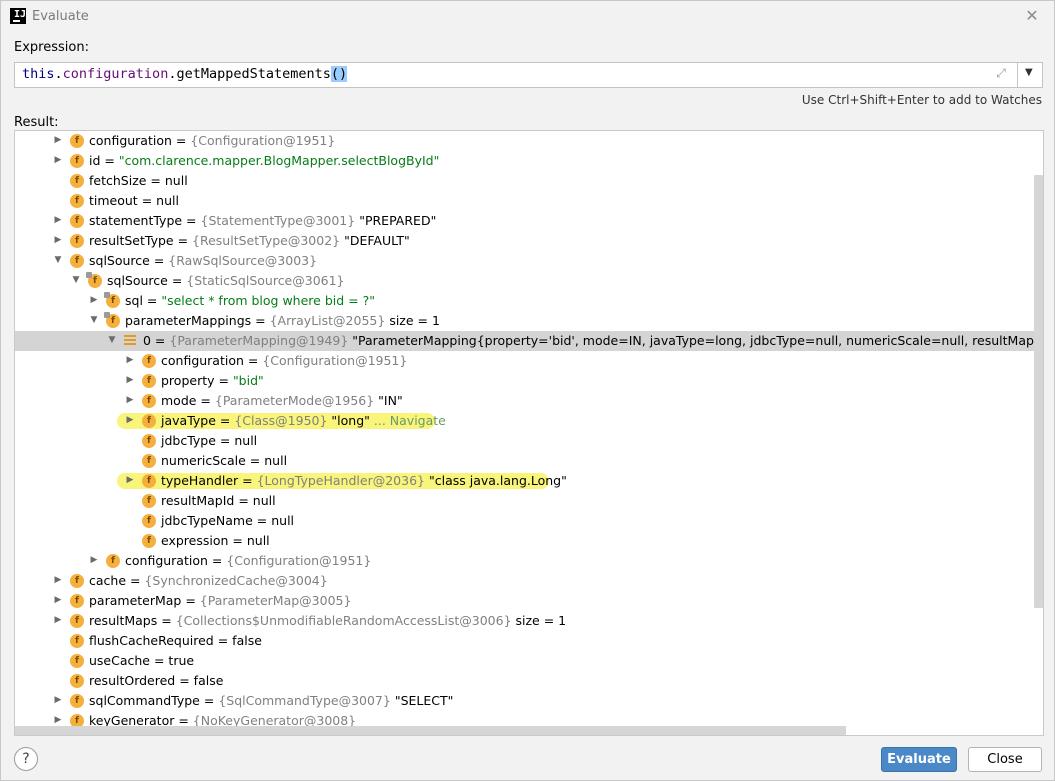 Image resolution: width=1055 pixels, height=781 pixels. Describe the element at coordinates (350, 420) in the screenshot. I see `field-value: "long"` at that location.